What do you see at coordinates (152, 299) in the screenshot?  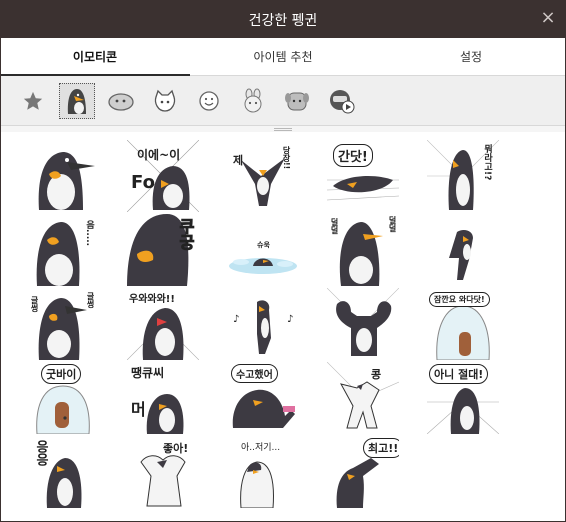 I see `sticker-caption: 우와와와!!` at bounding box center [152, 299].